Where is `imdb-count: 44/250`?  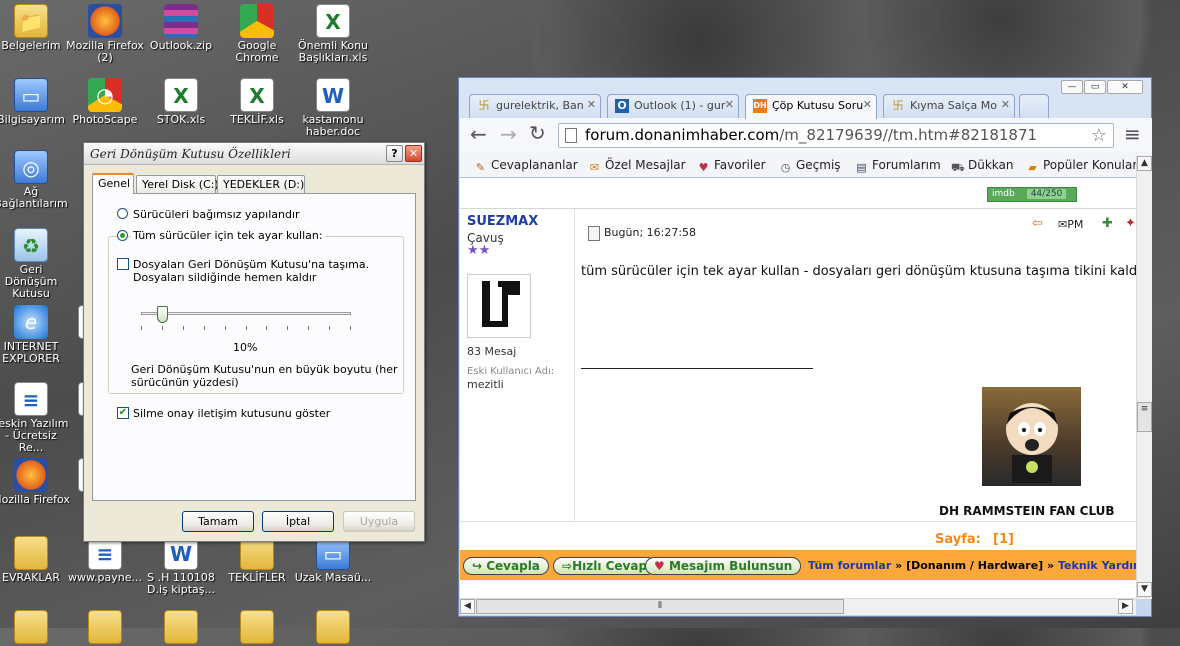
imdb-count: 44/250 is located at coordinates (1046, 194).